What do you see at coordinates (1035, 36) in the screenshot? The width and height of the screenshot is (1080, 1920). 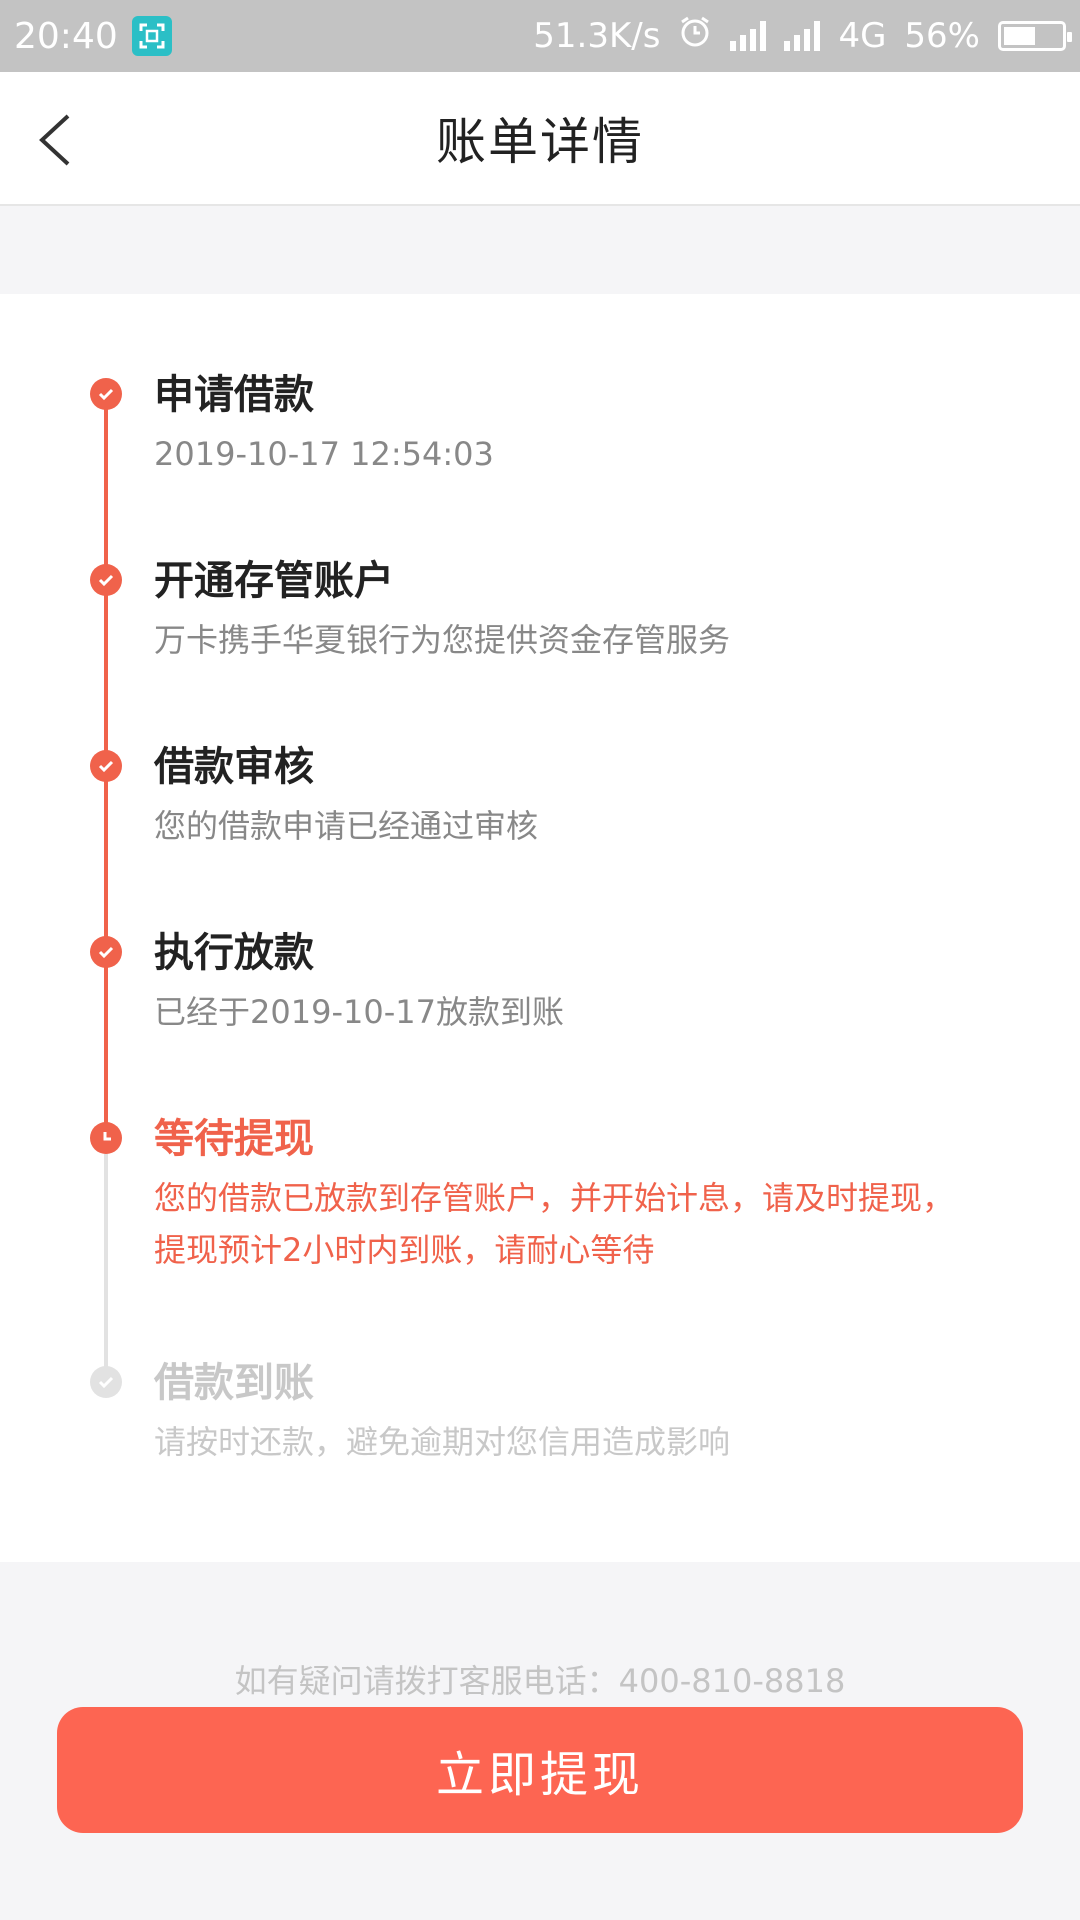 I see `battery-icon` at bounding box center [1035, 36].